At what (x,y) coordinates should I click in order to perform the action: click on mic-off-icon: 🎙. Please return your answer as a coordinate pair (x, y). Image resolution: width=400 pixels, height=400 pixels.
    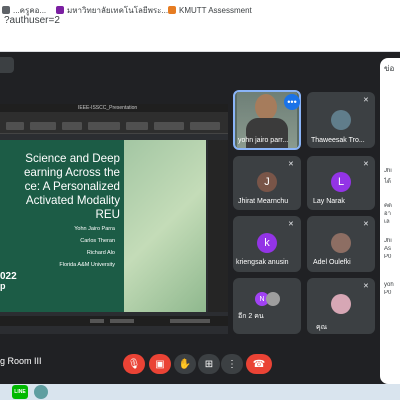
    Looking at the image, I should click on (134, 364).